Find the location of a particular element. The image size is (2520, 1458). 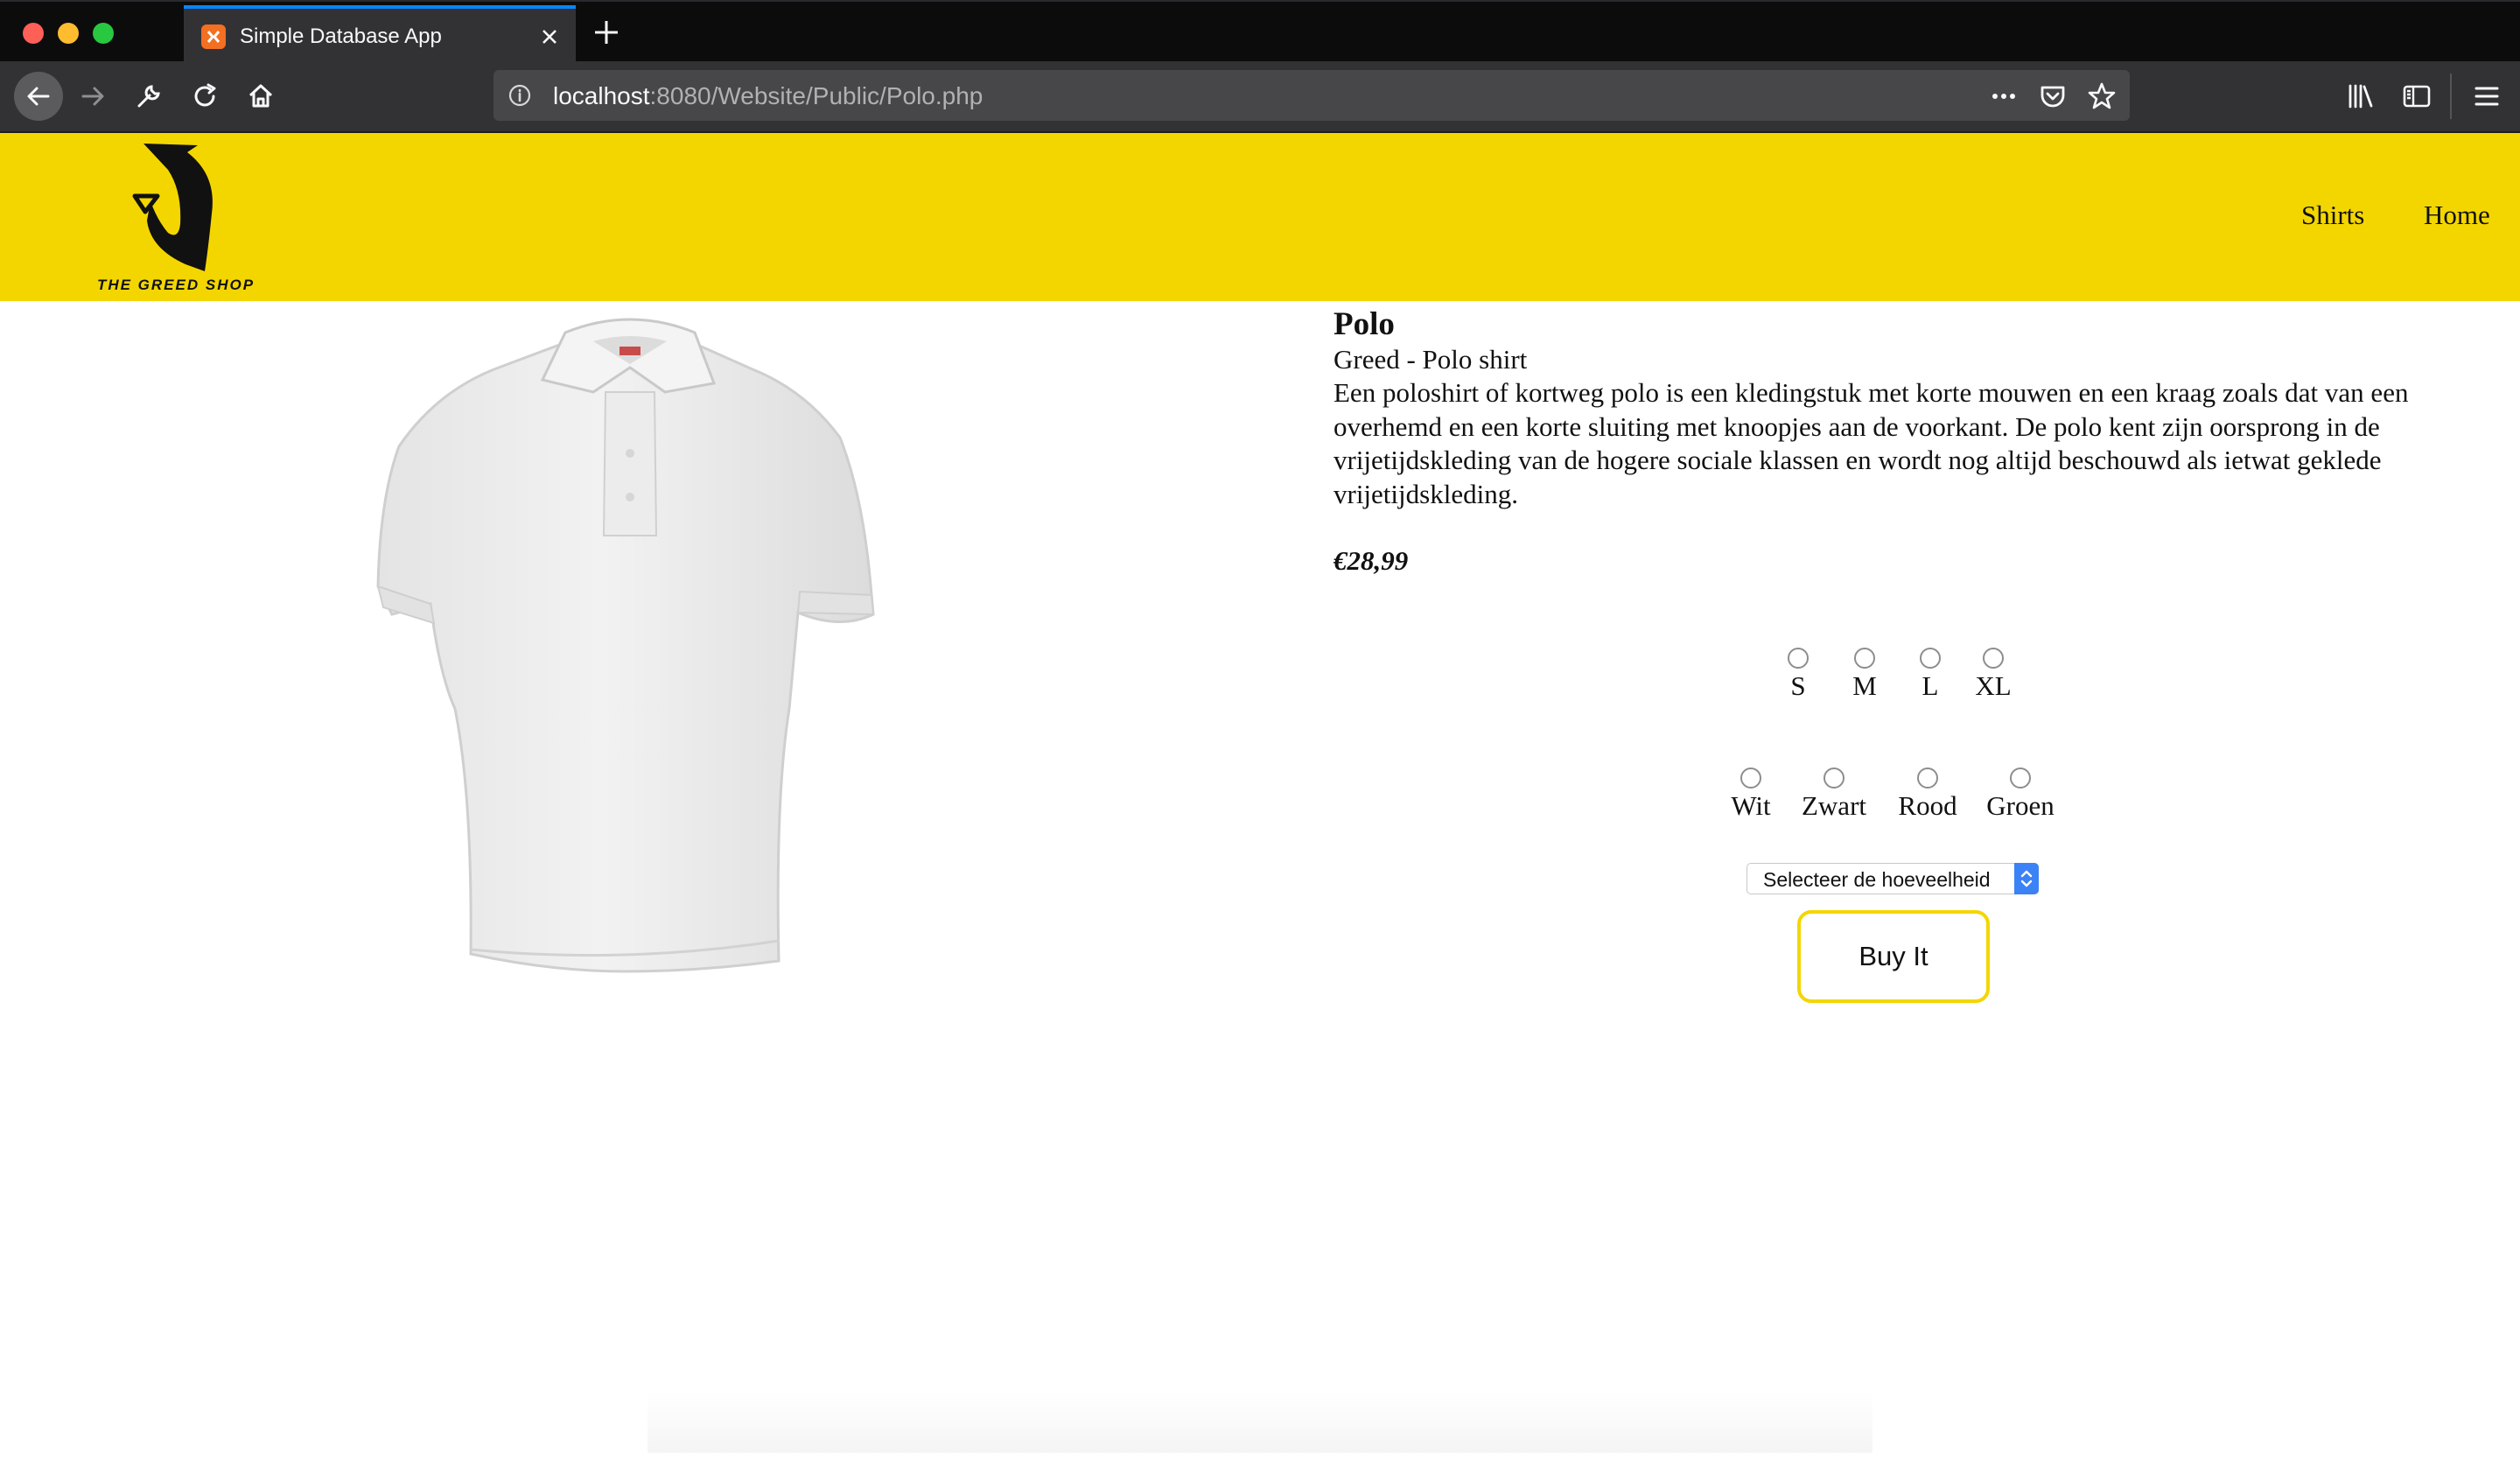

color-option-wit: Wit is located at coordinates (1751, 795).